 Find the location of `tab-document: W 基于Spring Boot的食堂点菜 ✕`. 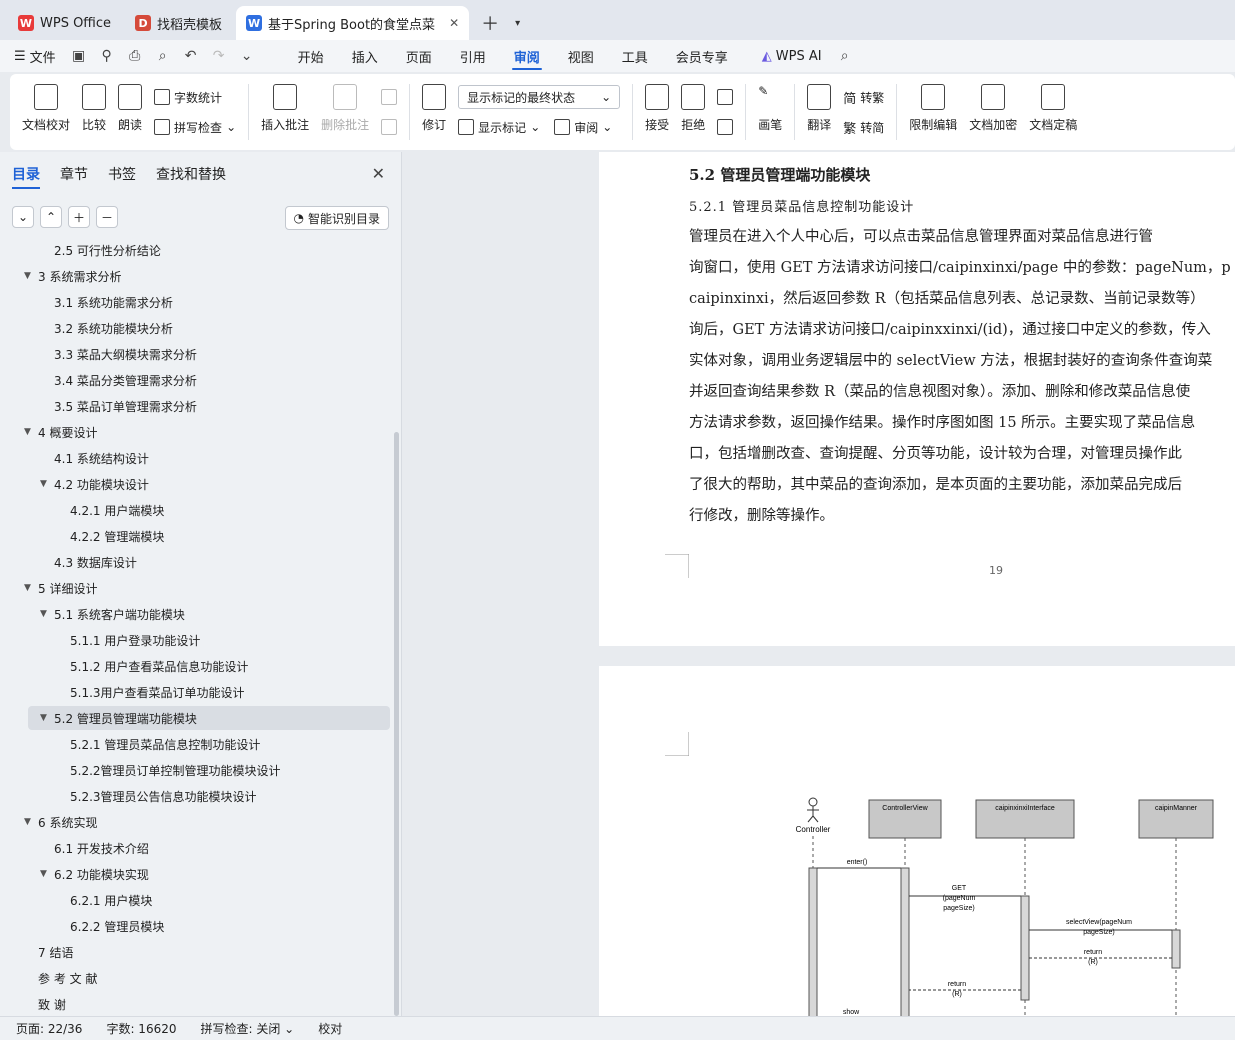

tab-document: W 基于Spring Boot的食堂点菜 ✕ is located at coordinates (353, 23).